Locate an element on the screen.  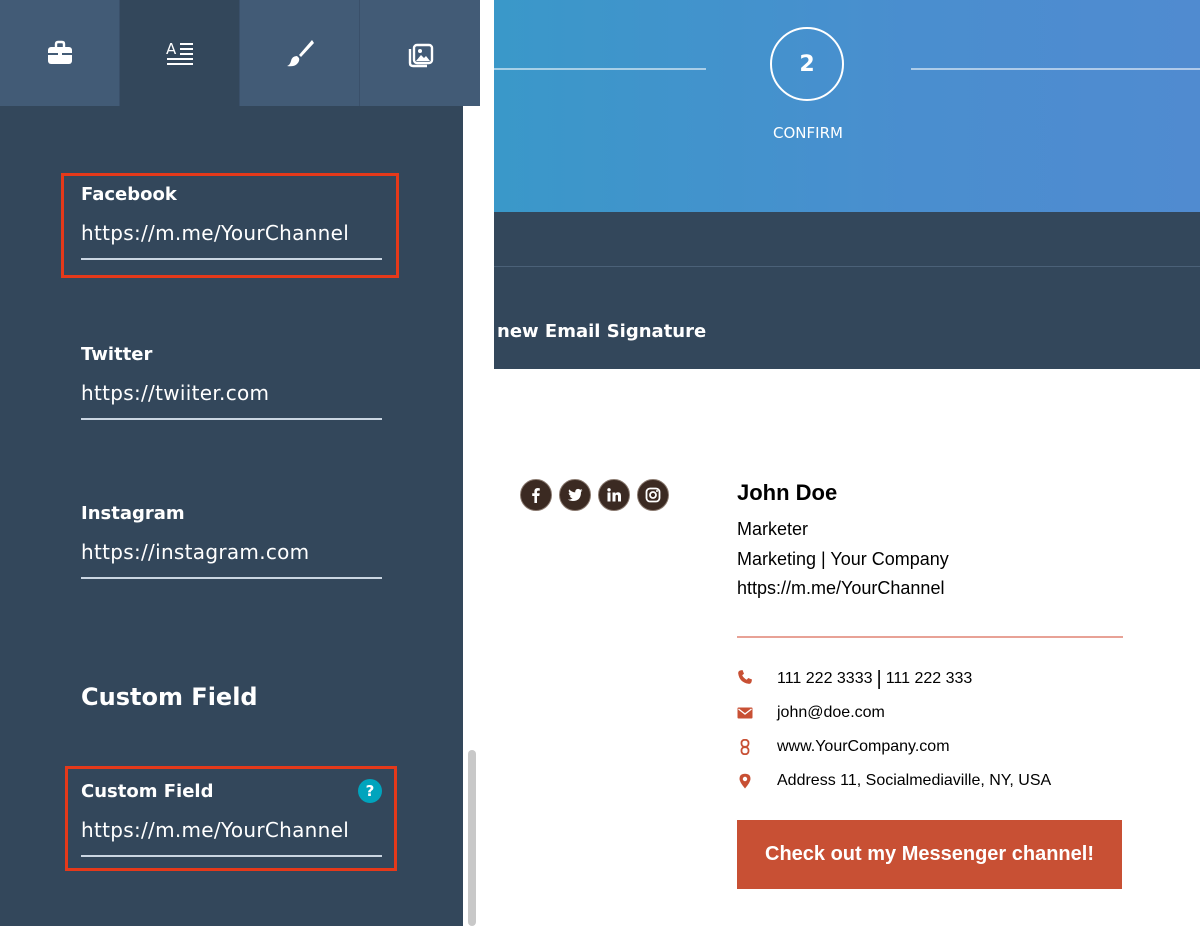
location-pin-icon is located at coordinates (745, 781).